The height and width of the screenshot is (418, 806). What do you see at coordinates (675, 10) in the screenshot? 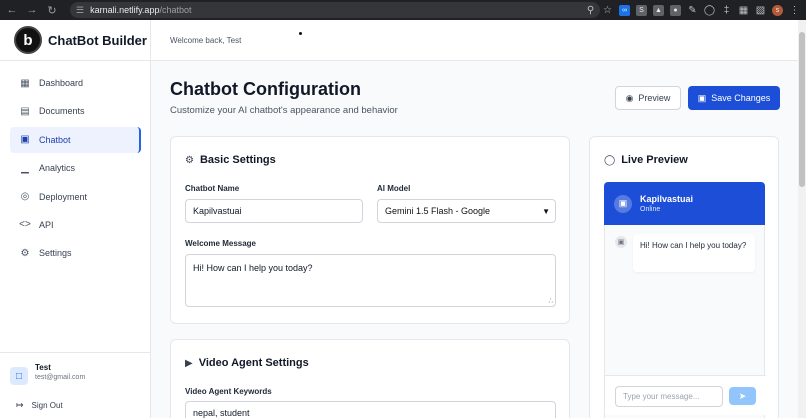
I see `extension-icon: ●` at bounding box center [675, 10].